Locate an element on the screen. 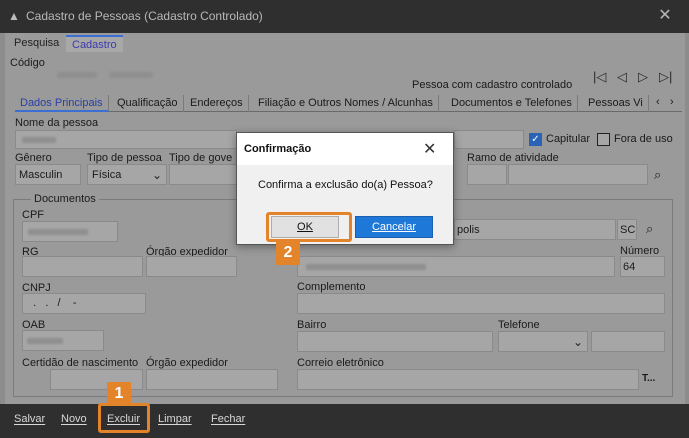 The width and height of the screenshot is (689, 438). last-record-icon: ▷| is located at coordinates (665, 77).